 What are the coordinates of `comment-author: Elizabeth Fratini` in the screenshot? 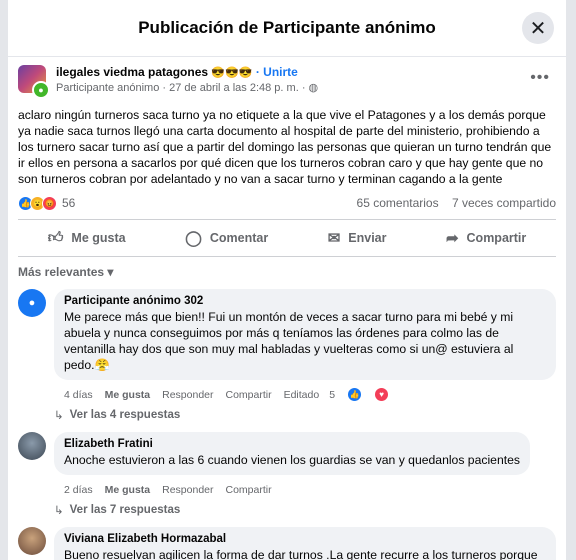 It's located at (292, 444).